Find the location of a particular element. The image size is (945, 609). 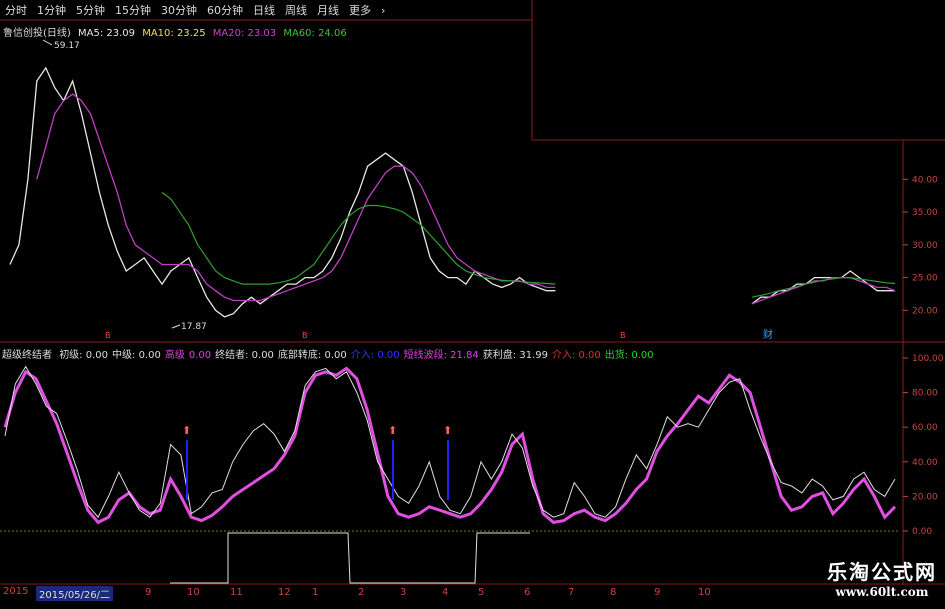

upper-y-axis: 20.00 25.00 30.00 35.00 40.00 is located at coordinates (920, 245).